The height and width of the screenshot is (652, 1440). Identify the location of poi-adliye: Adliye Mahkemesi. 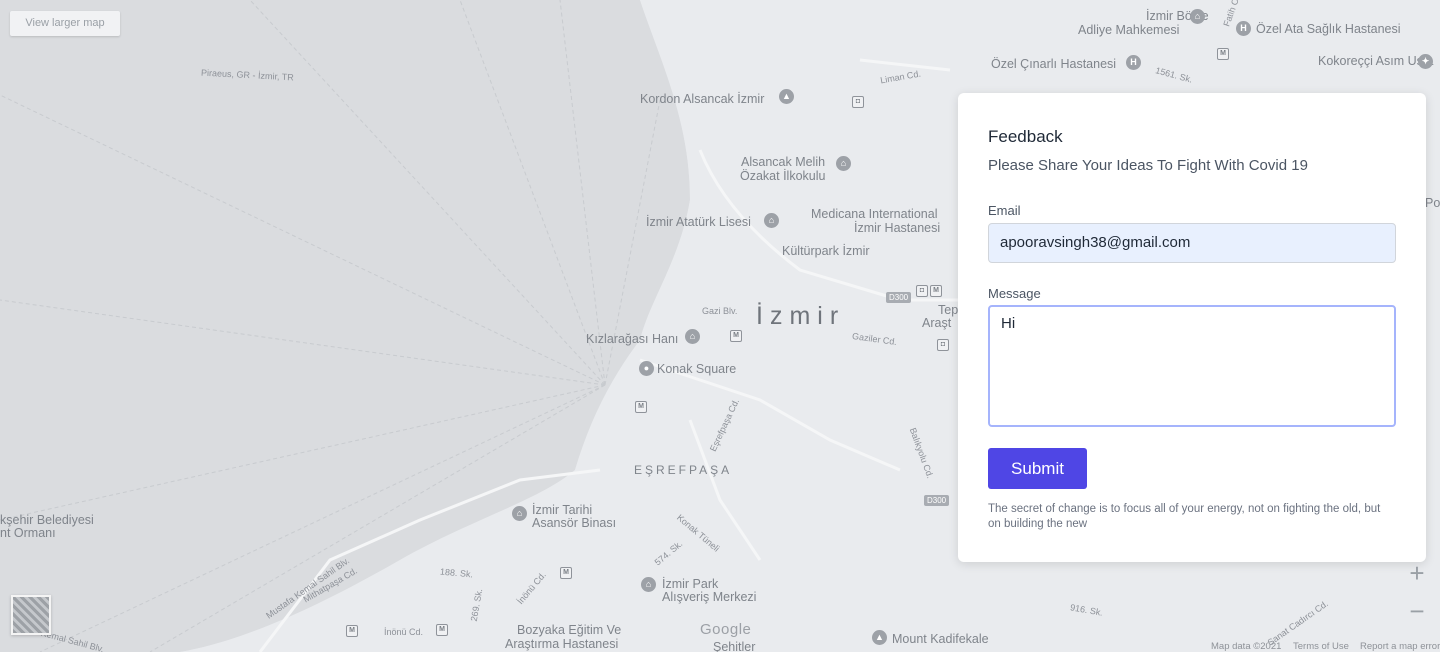
(1129, 30).